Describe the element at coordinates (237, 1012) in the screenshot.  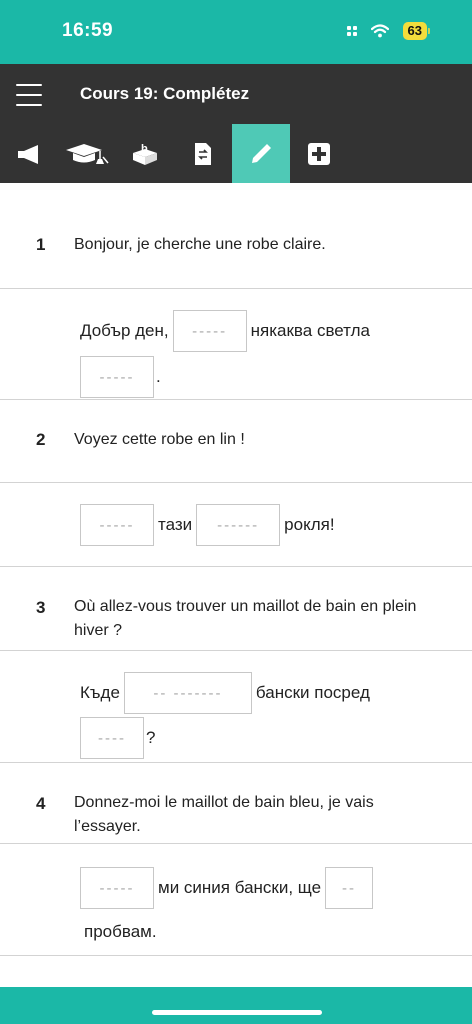
I see `home-indicator` at that location.